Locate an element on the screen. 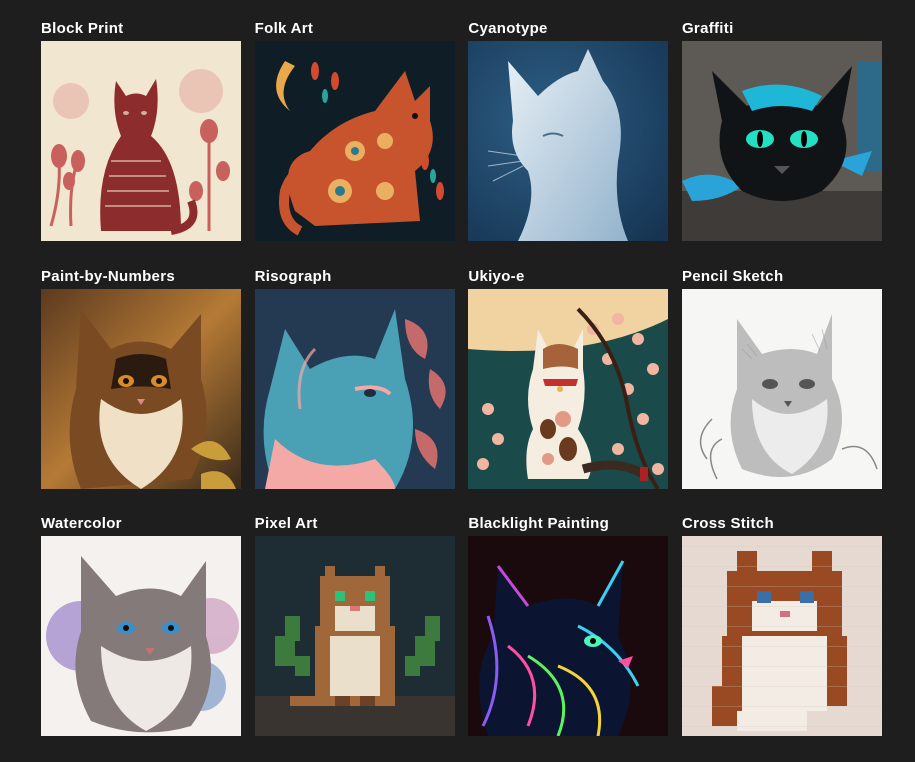  gallery-tile-block-print: Block Print is located at coordinates (141, 130).